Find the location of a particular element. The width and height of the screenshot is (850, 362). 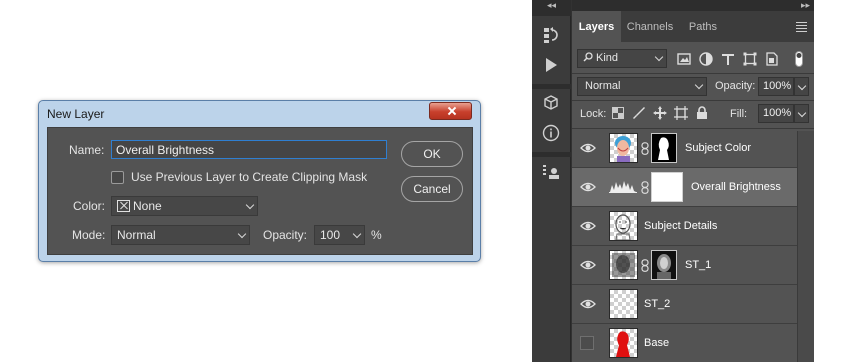

lock-transparent-pixels-icon is located at coordinates (618, 113).